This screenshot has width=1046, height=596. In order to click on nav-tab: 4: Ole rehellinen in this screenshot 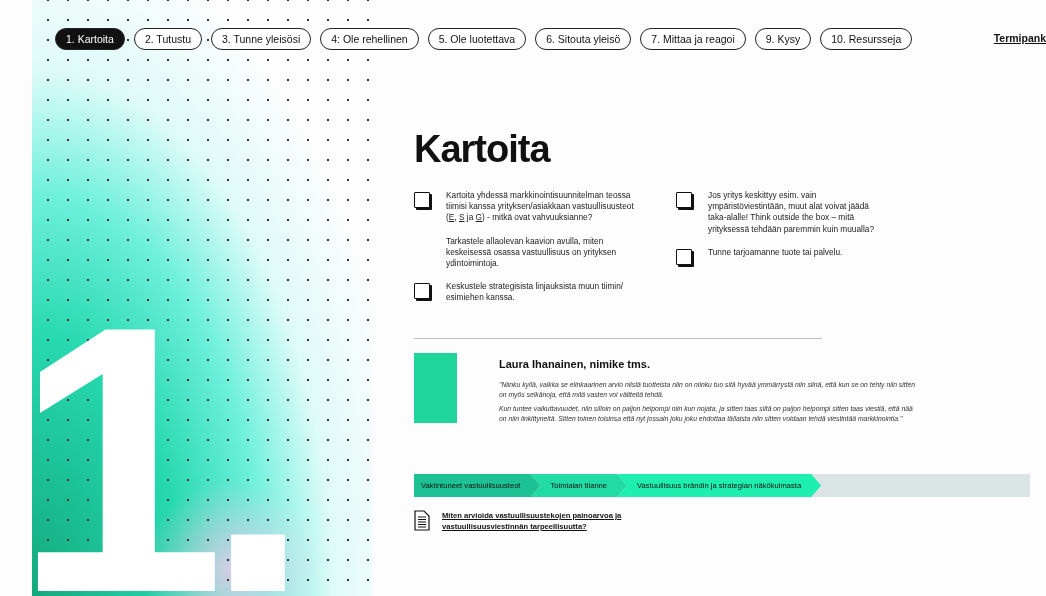, I will do `click(369, 39)`.